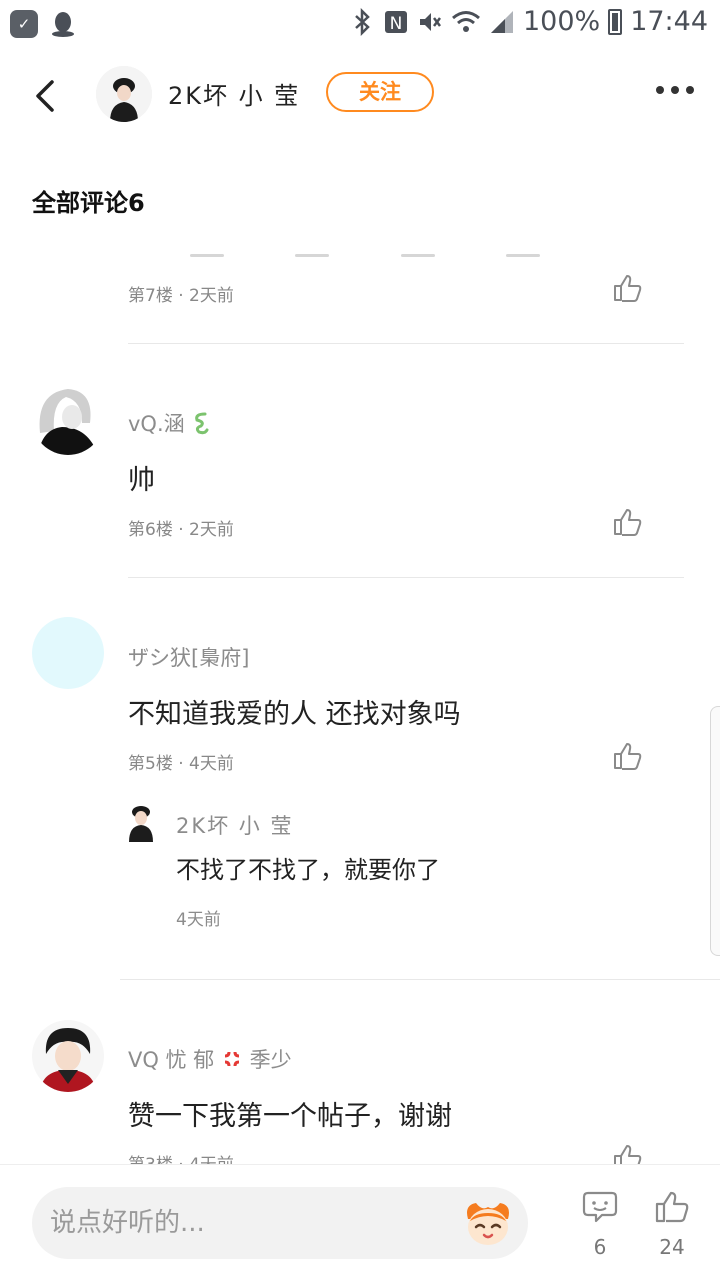 The image size is (720, 1280). I want to click on reply-author-name: 2K坏 小 莹, so click(234, 825).